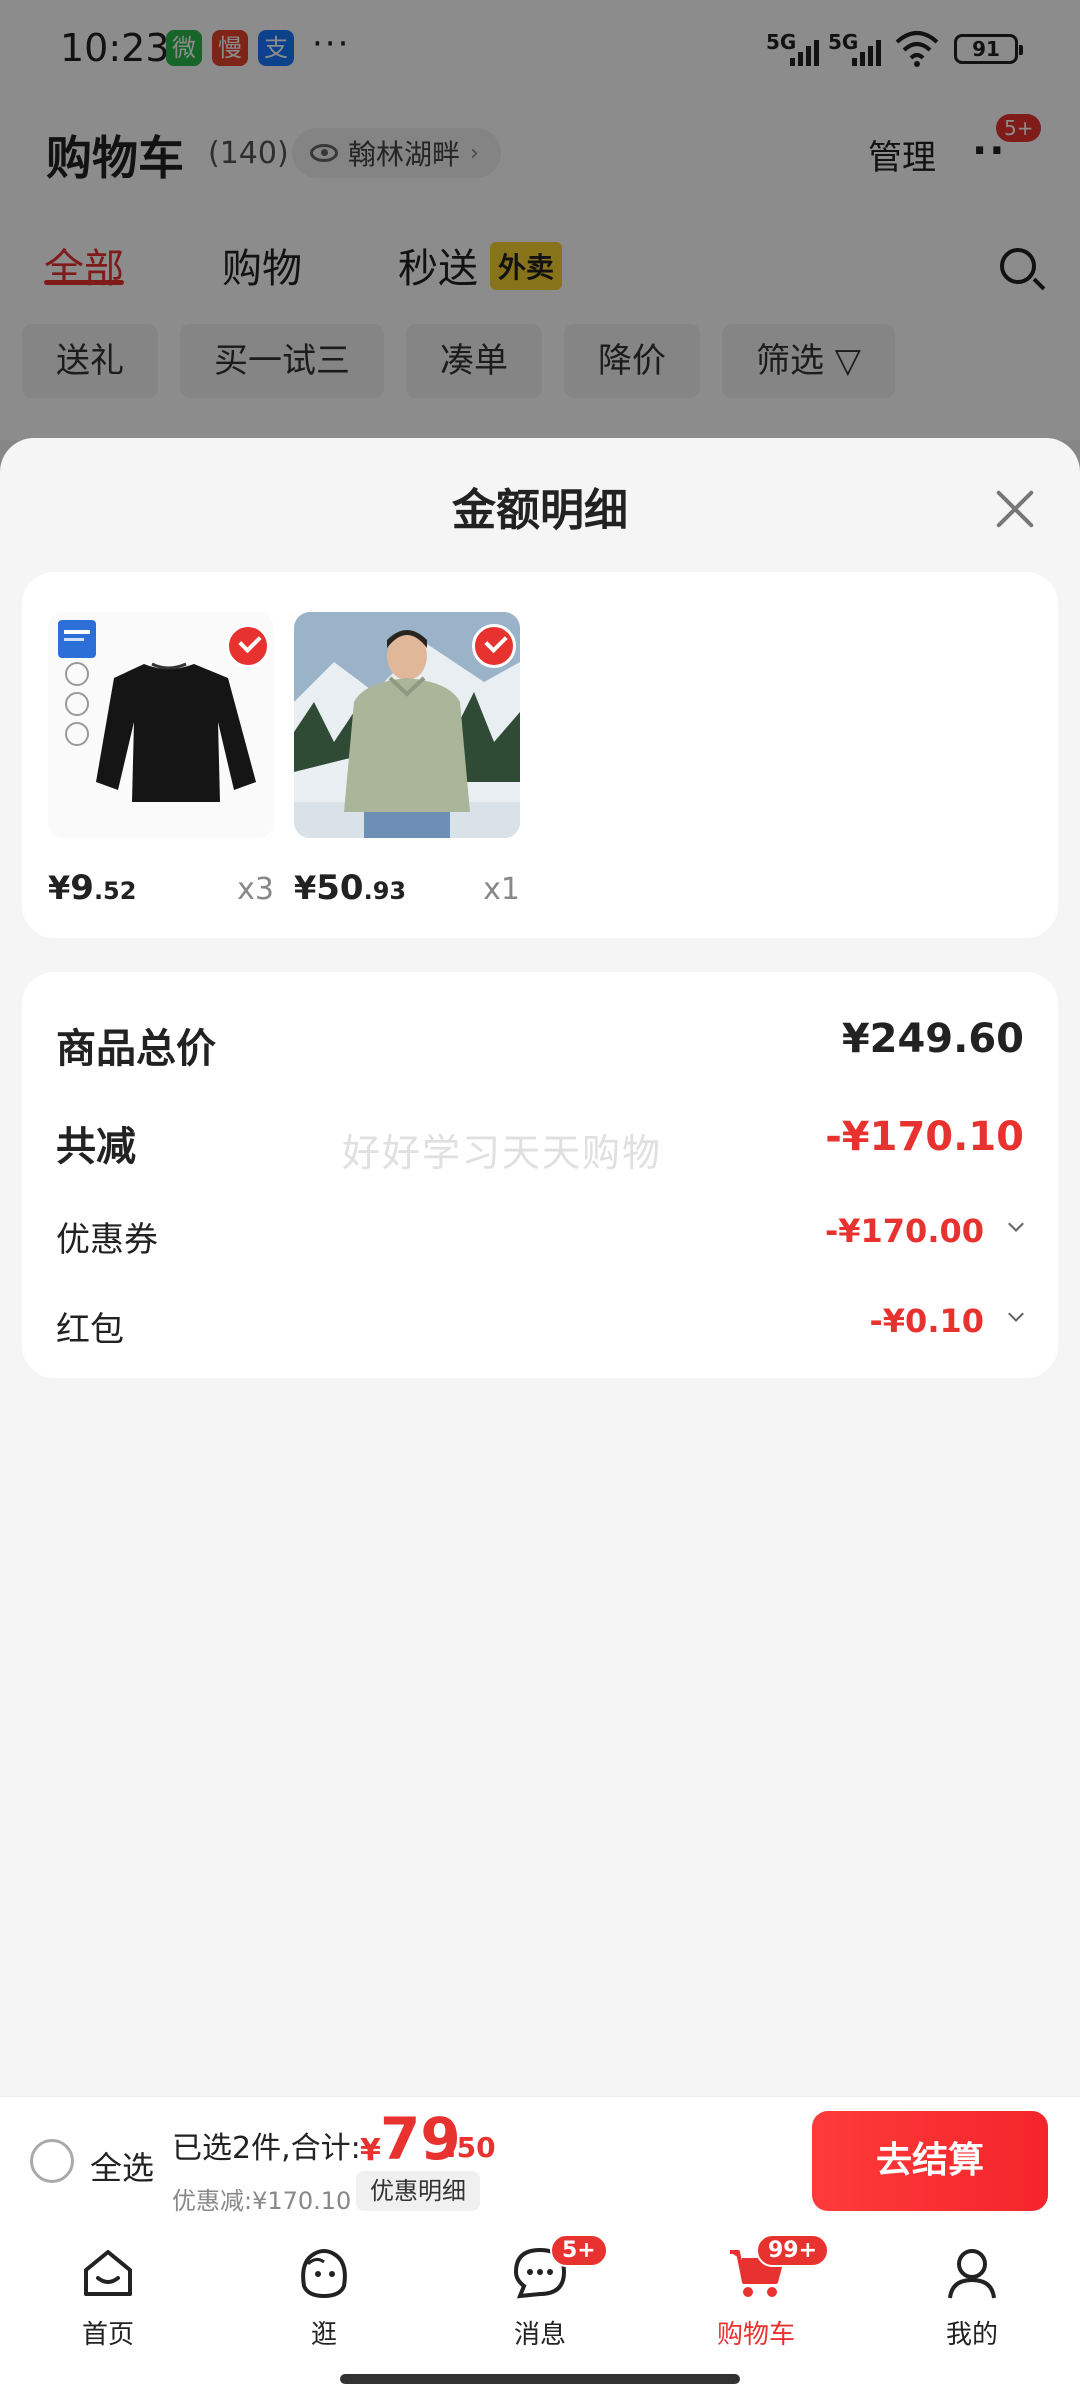  I want to click on selected-count-text: 已选2件,合计:, so click(266, 2148).